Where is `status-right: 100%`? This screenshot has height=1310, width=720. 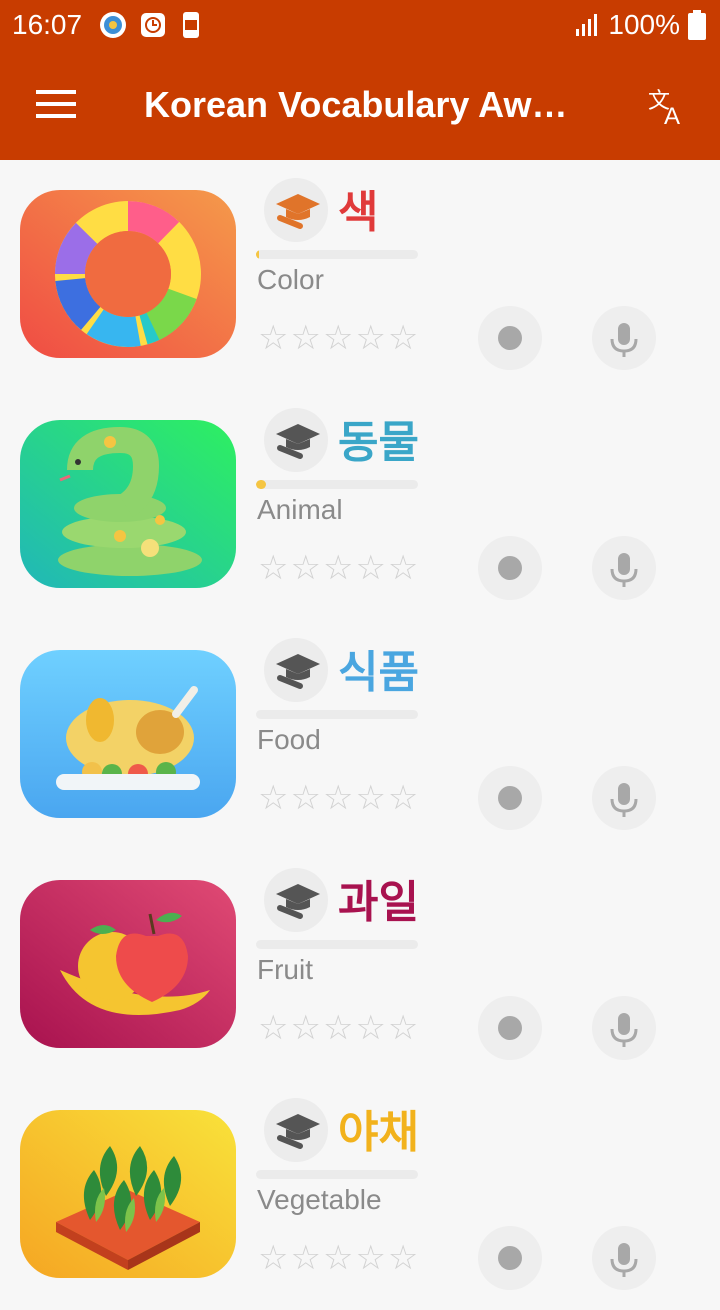
status-right: 100% is located at coordinates (640, 25).